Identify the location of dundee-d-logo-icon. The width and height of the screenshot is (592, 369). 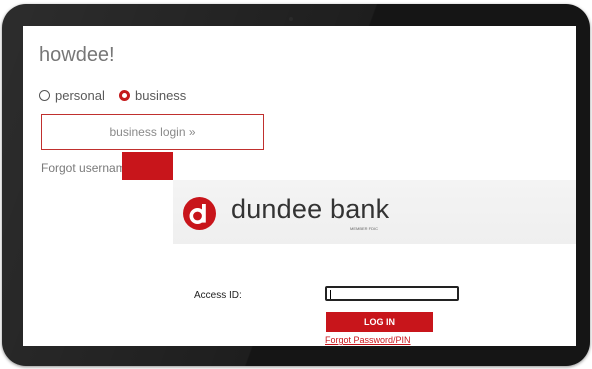
(199, 213).